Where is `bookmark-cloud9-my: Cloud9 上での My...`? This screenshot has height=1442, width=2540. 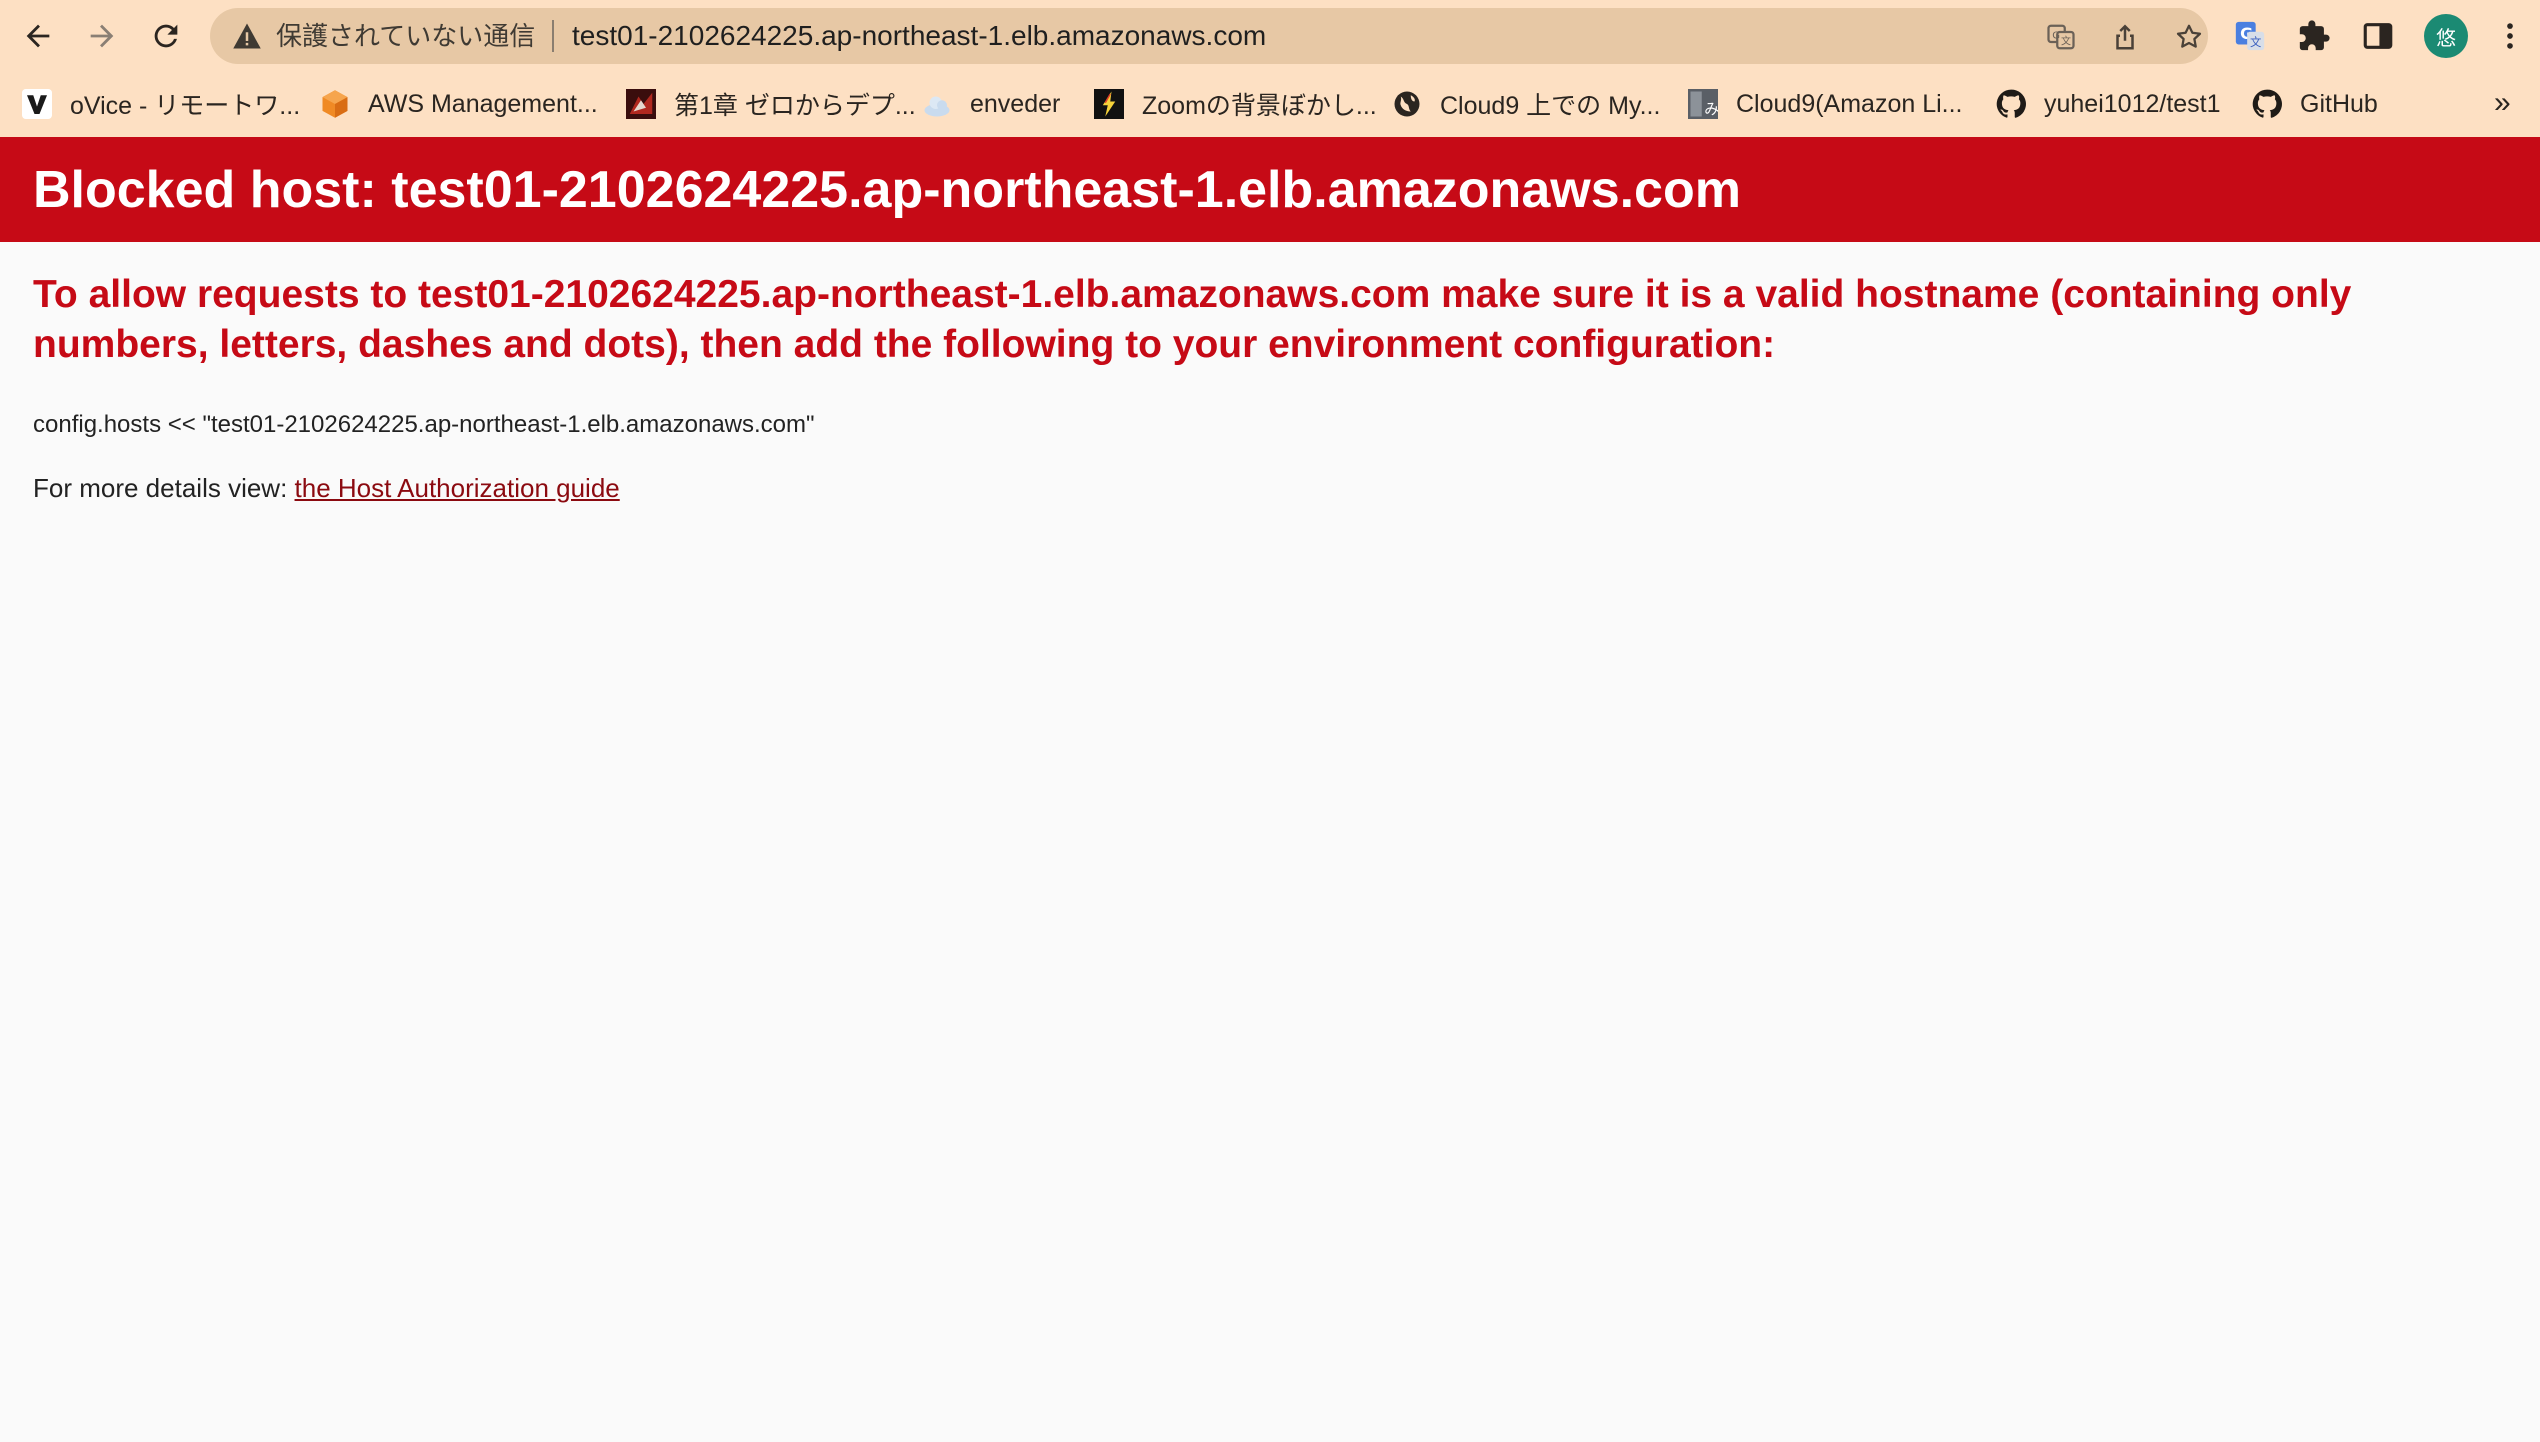 bookmark-cloud9-my: Cloud9 上での My... is located at coordinates (1526, 104).